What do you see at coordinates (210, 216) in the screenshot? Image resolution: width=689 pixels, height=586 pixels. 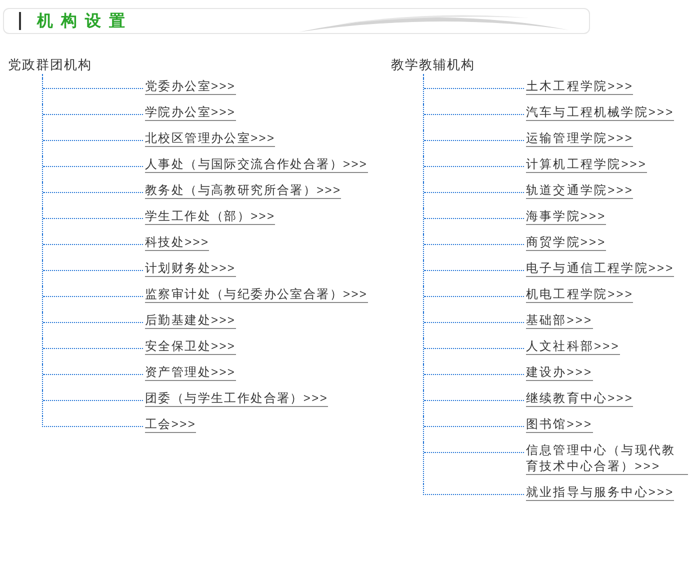 I see `department-link: 学生工作处（部）>>>` at bounding box center [210, 216].